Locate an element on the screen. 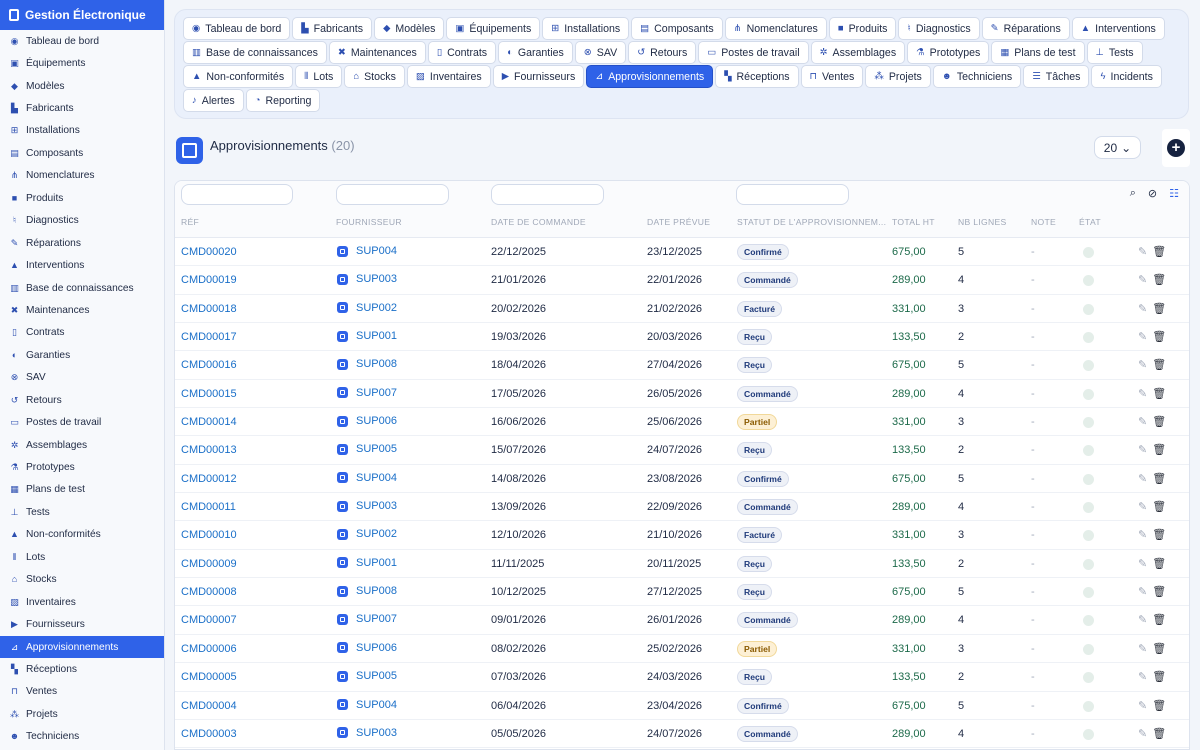 This screenshot has height=750, width=1200. tab-16: ↺ Retours is located at coordinates (662, 52).